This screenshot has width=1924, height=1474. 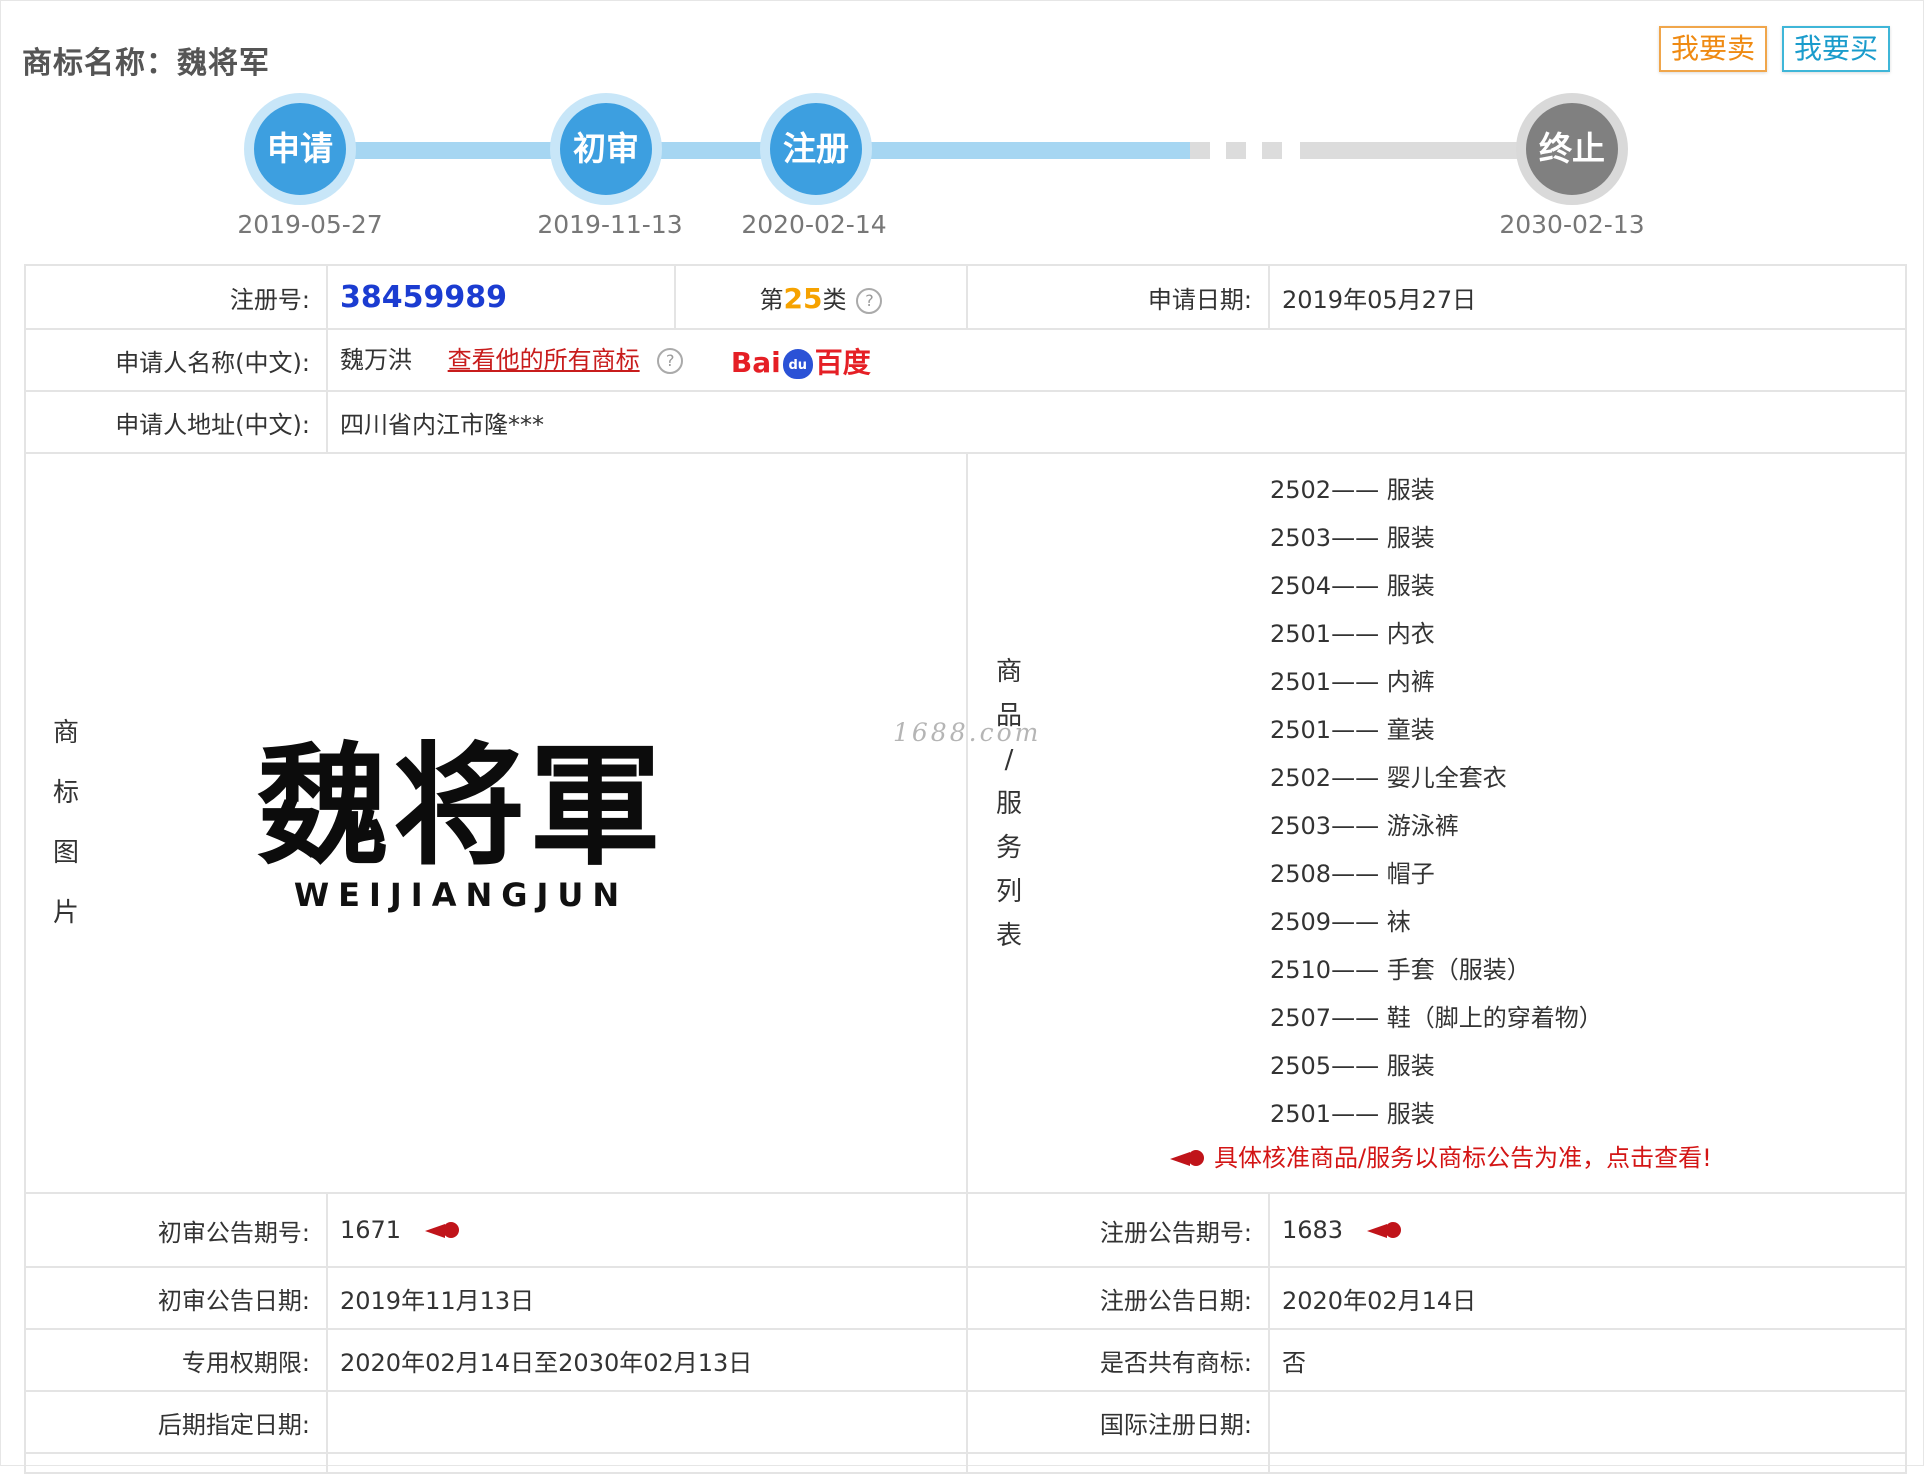 I want to click on table-row: 申请人名称(中文): 魏万洪 查看他的所有商标 ? Bai du 百度, so click(x=965, y=360).